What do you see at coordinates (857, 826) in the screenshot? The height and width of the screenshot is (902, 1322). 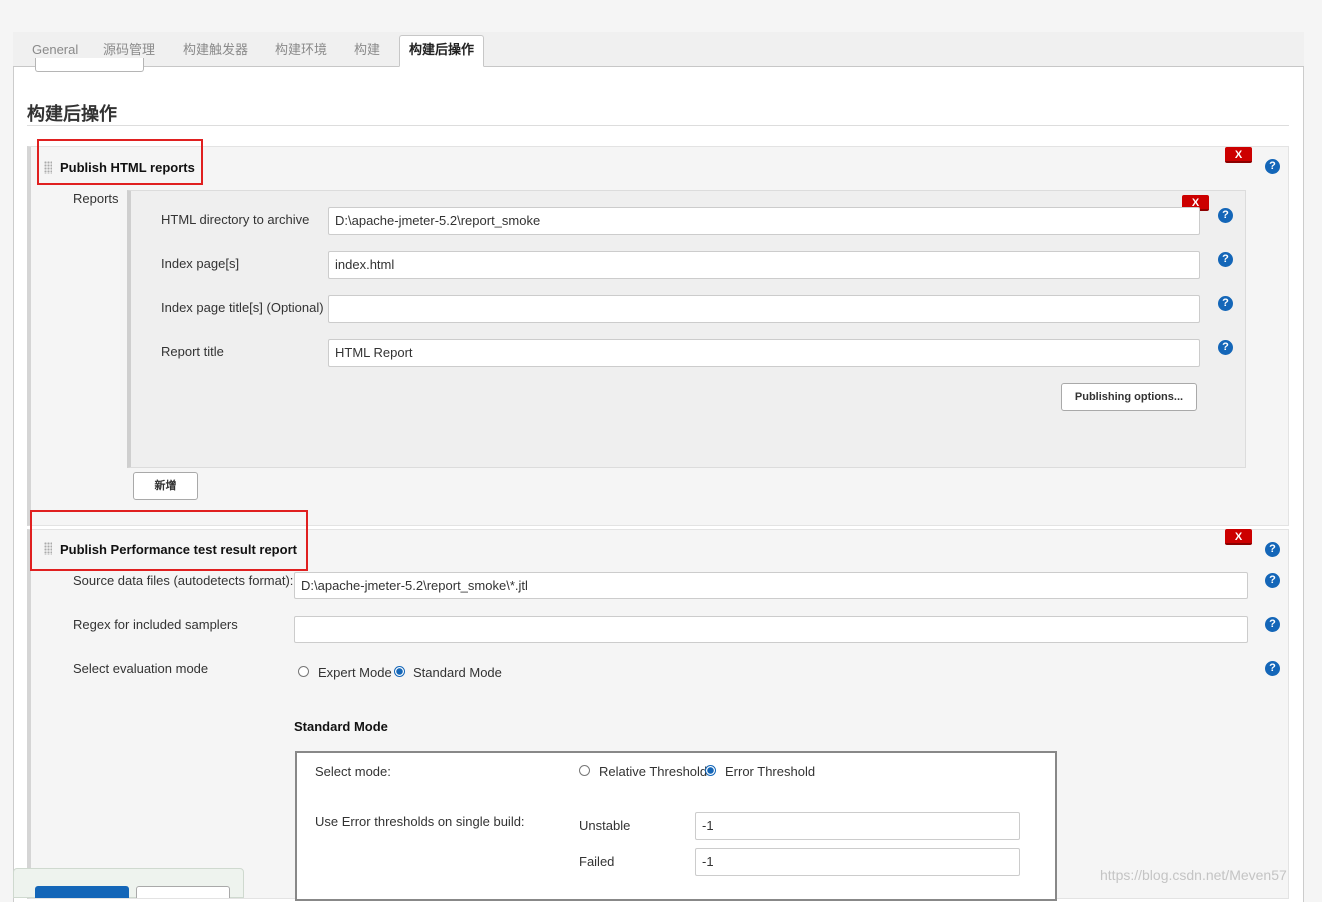 I see `unstable-input: -1` at bounding box center [857, 826].